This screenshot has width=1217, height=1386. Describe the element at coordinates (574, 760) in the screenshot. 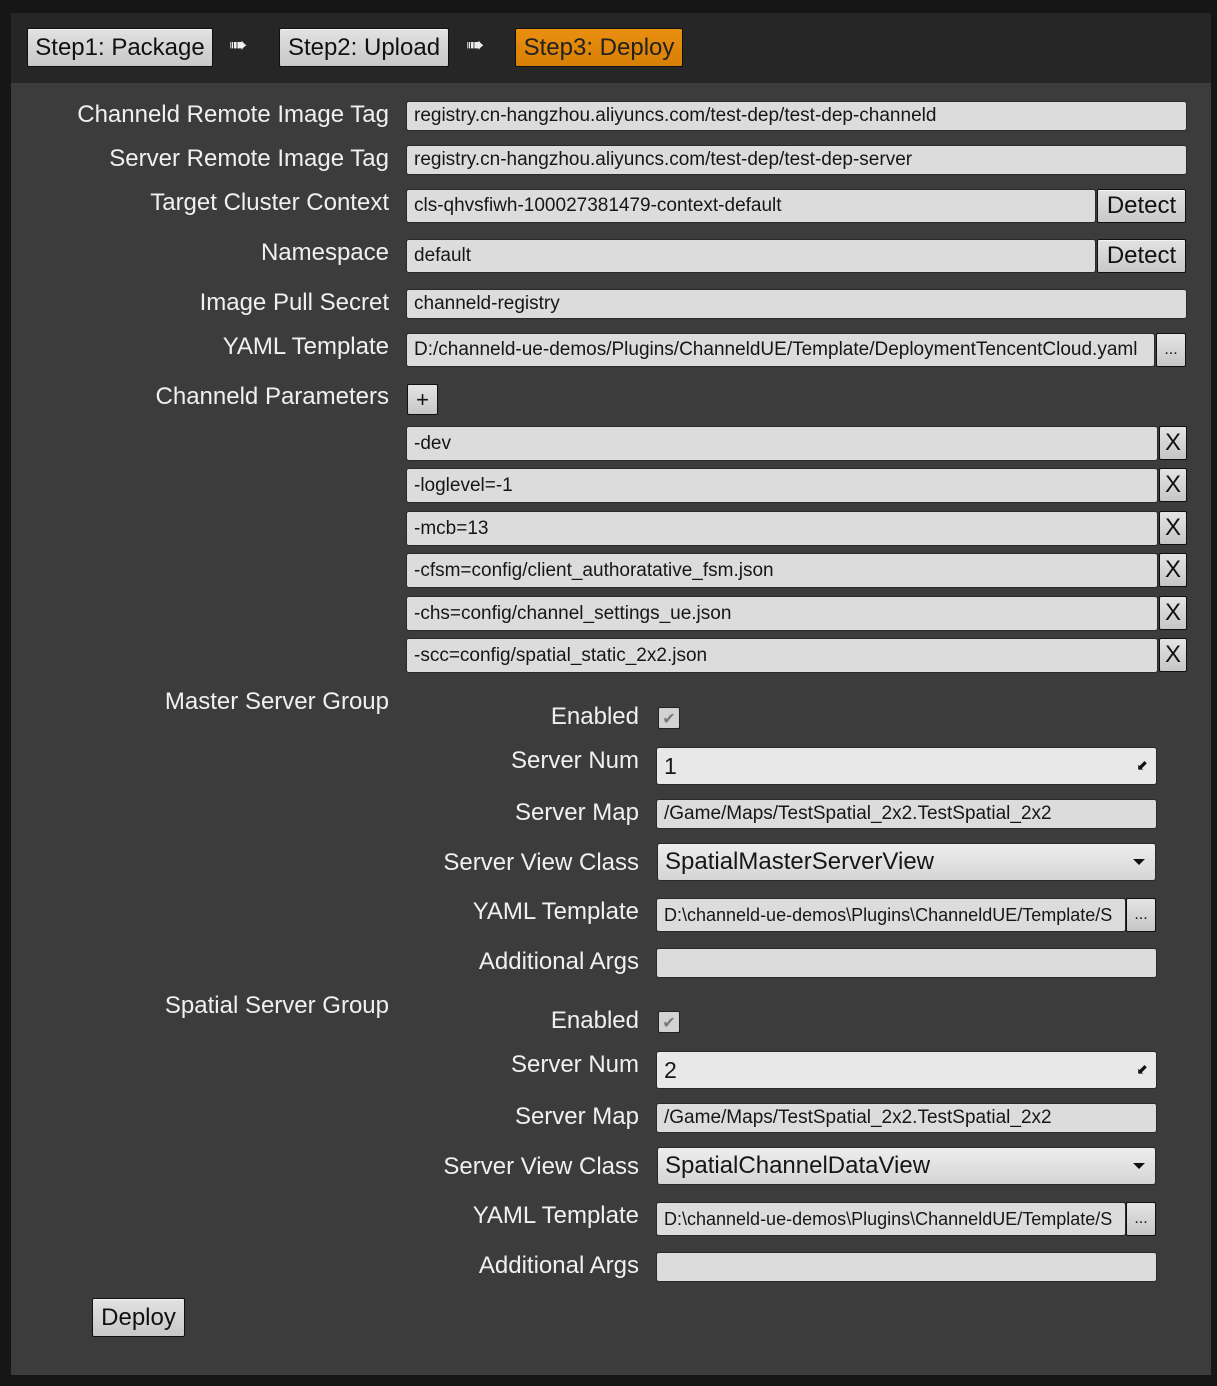

I see `master-server-num-label: Server Num` at that location.